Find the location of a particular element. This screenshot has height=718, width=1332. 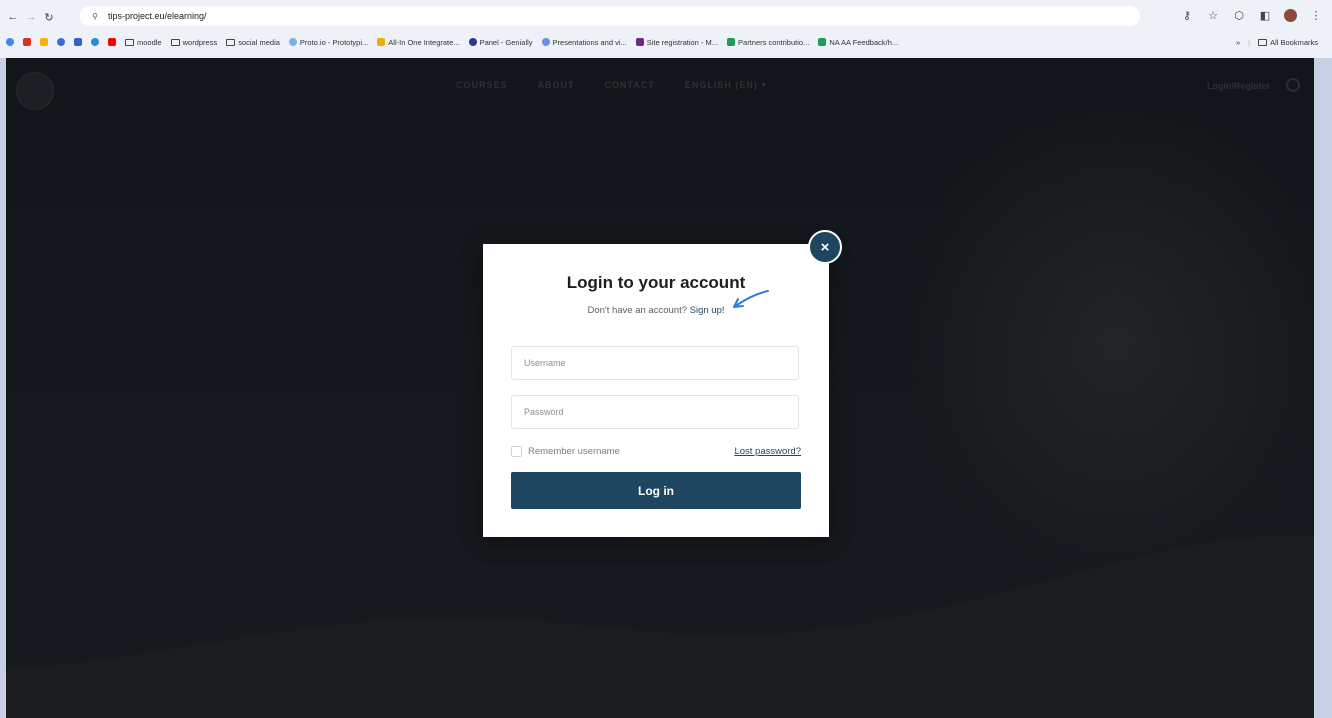

browser-tools: ⚷ ☆ ⬡ ◧ ⋮ is located at coordinates (1251, 15).